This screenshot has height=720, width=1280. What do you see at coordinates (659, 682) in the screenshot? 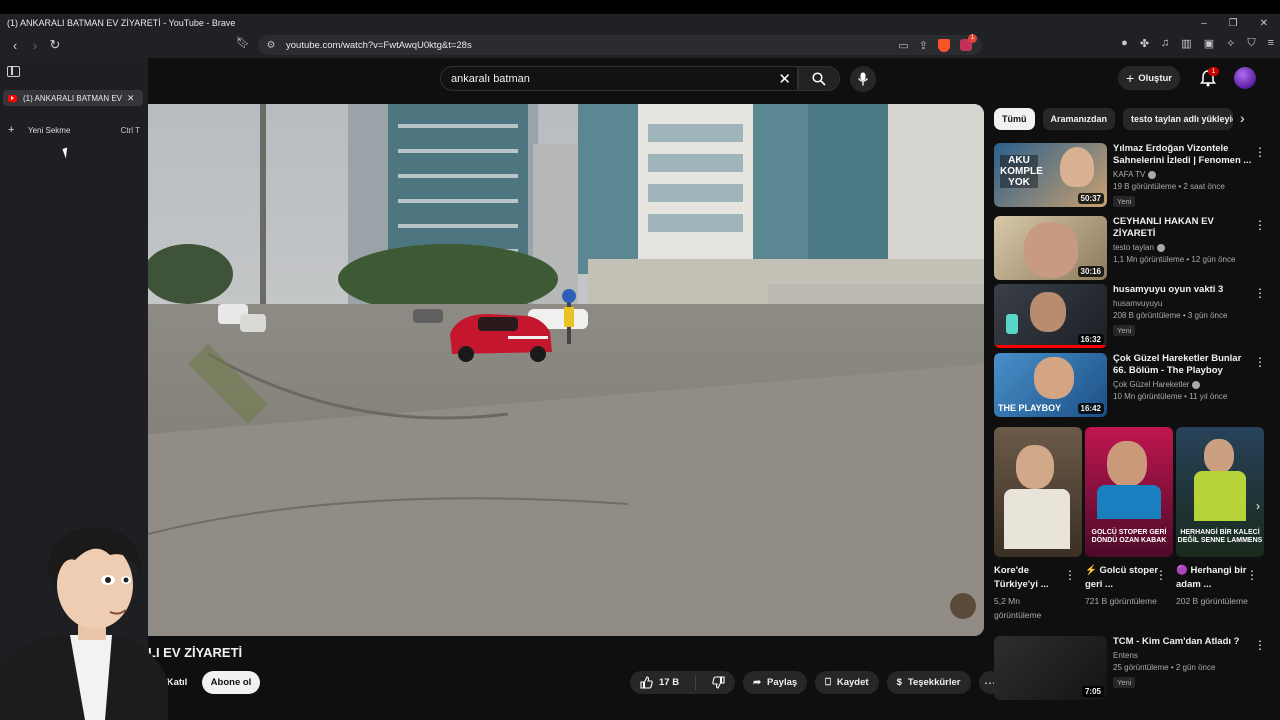
I see `like-button: 17 B` at bounding box center [659, 682].